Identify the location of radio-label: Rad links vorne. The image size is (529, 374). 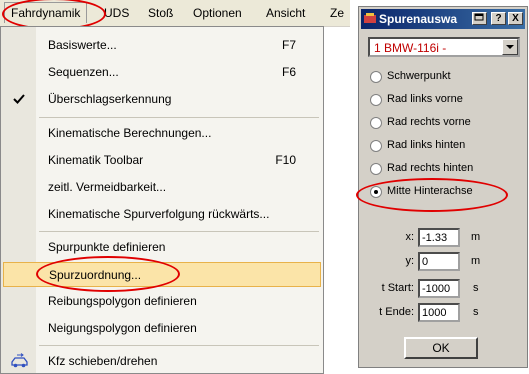
(425, 99).